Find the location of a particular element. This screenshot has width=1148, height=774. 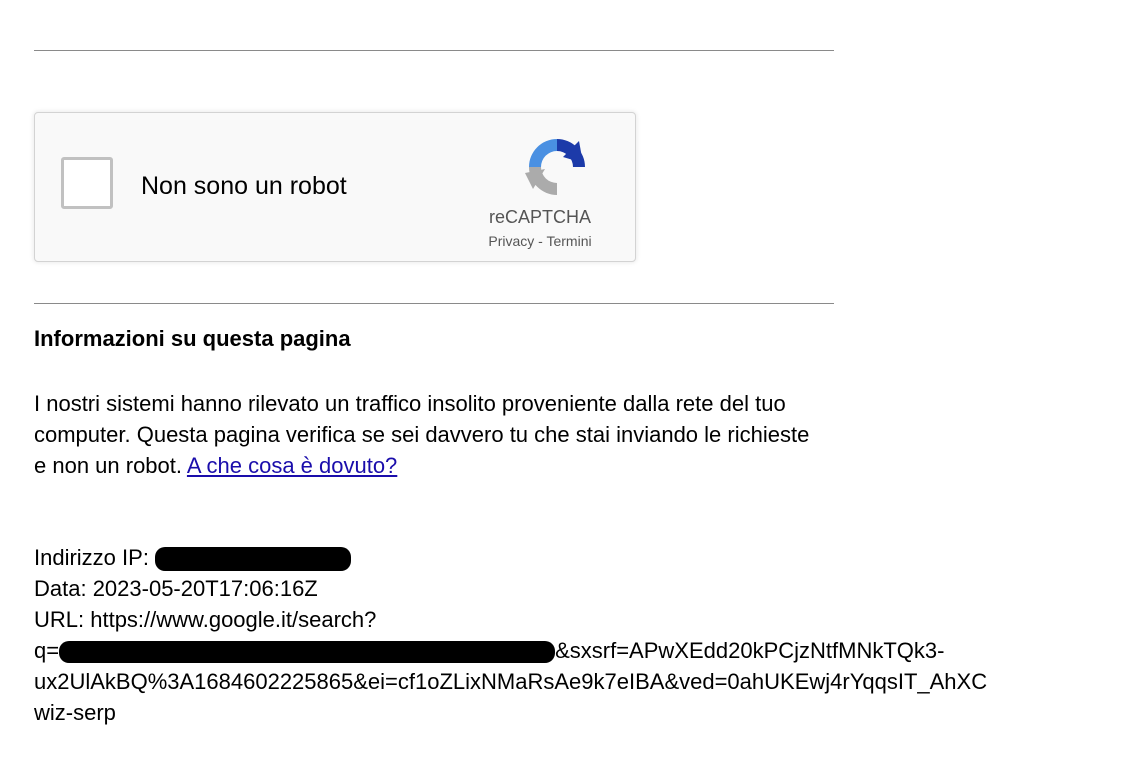

middle-divider is located at coordinates (434, 303).